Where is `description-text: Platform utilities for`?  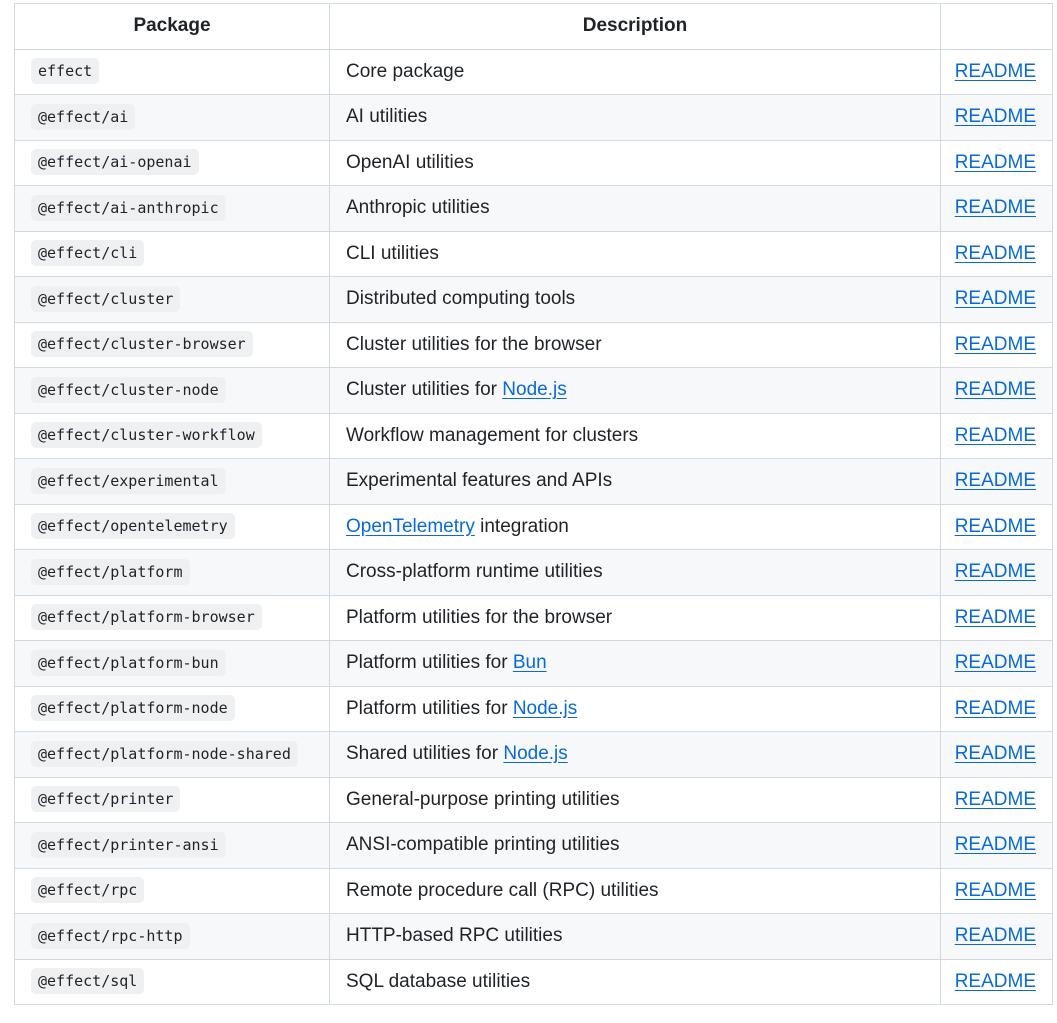
description-text: Platform utilities for is located at coordinates (429, 708).